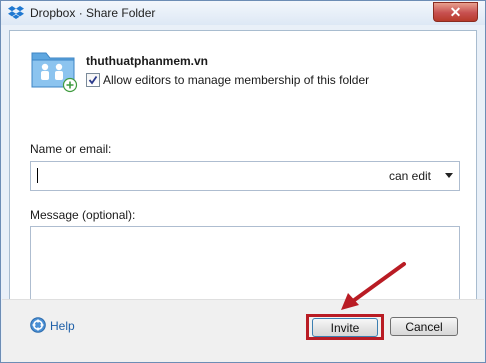 The image size is (486, 363). Describe the element at coordinates (93, 13) in the screenshot. I see `window-title: Dropbox · Share Folder` at that location.